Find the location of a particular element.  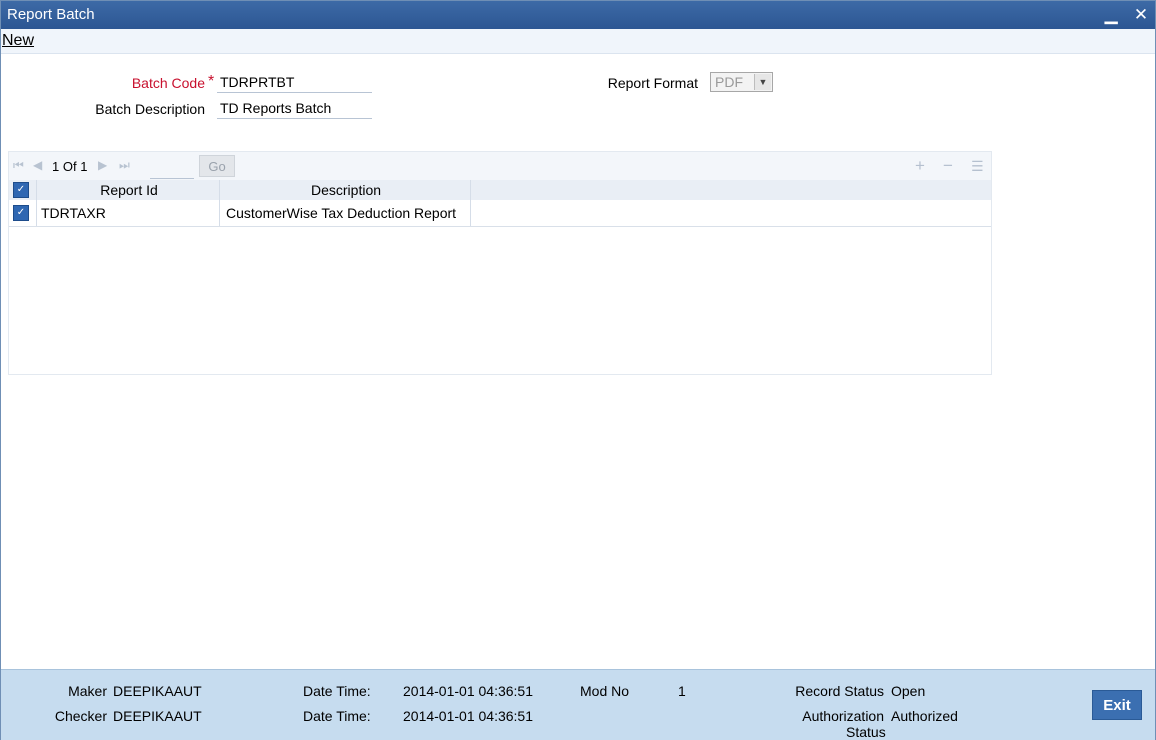

next-page-icon: ▶ is located at coordinates (102, 165).